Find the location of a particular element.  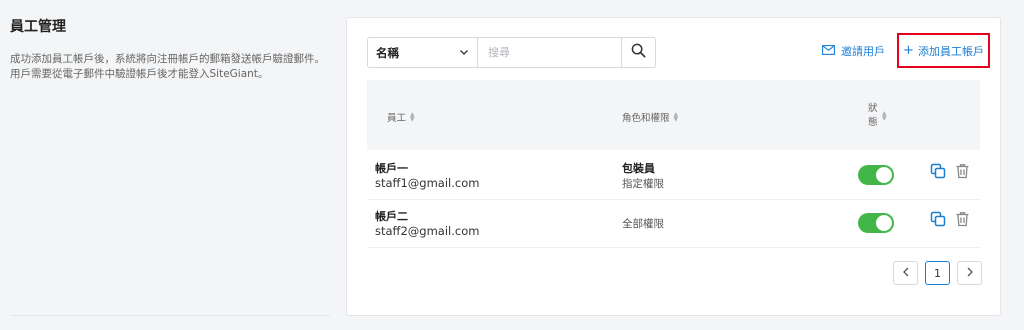

pagination-next-button is located at coordinates (969, 273).